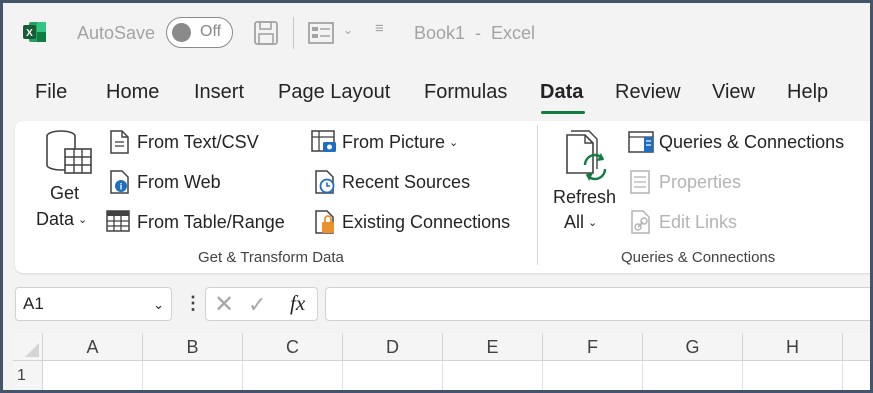  Describe the element at coordinates (648, 92) in the screenshot. I see `tab-review: Review` at that location.